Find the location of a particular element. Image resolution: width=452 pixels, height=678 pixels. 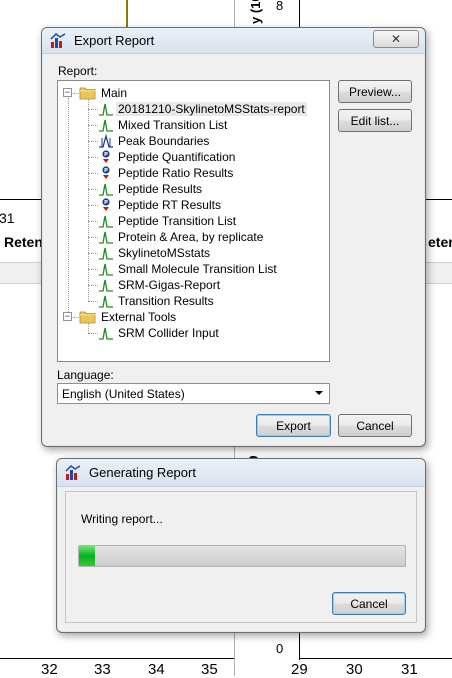

progress-dialog-title: Generating Report is located at coordinates (142, 472).